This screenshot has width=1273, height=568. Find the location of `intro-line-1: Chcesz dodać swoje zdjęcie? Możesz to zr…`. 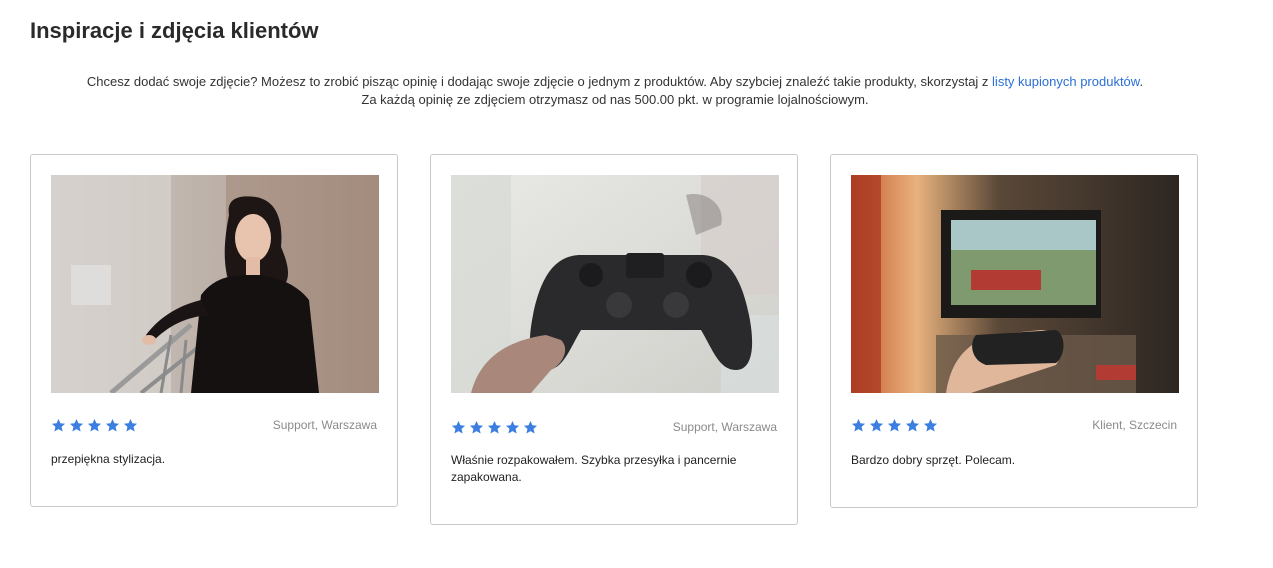

intro-line-1: Chcesz dodać swoje zdjęcie? Możesz to zr… is located at coordinates (615, 82).